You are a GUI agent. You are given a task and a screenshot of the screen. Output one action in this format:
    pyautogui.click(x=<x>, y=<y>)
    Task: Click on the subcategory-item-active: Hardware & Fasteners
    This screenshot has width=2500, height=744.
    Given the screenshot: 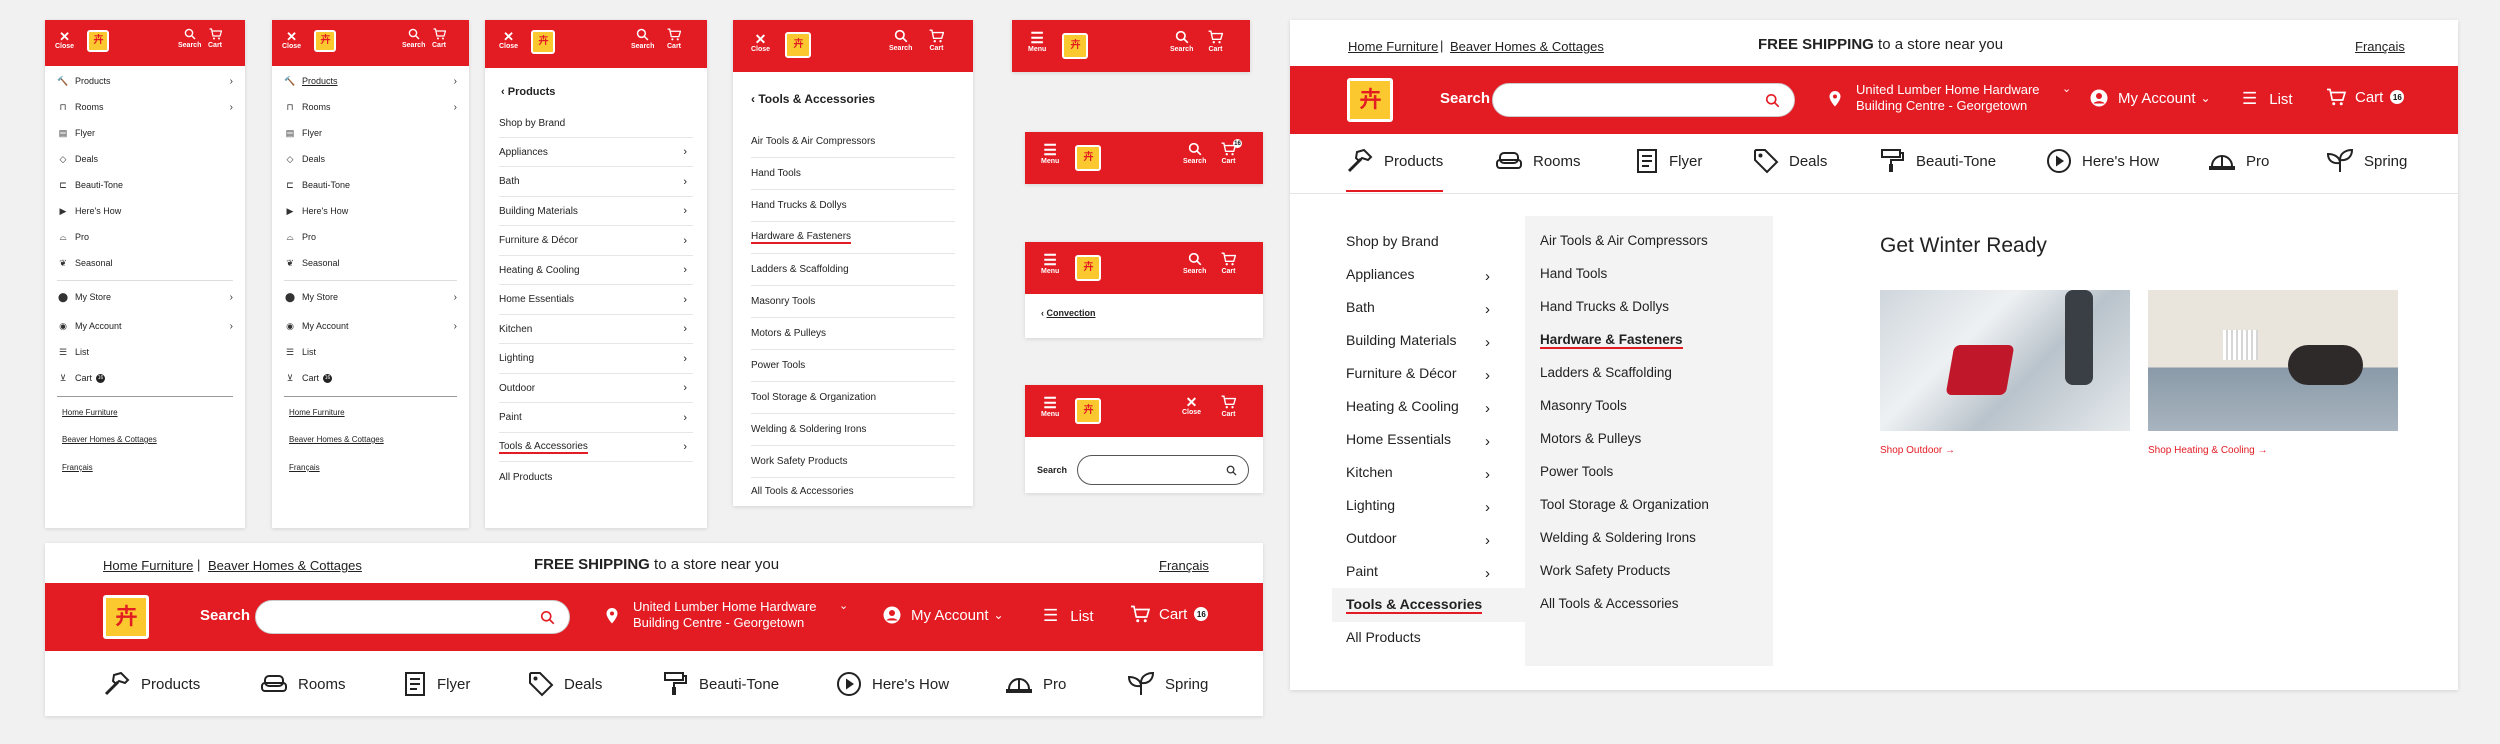 What is the action you would take?
    pyautogui.click(x=1611, y=340)
    